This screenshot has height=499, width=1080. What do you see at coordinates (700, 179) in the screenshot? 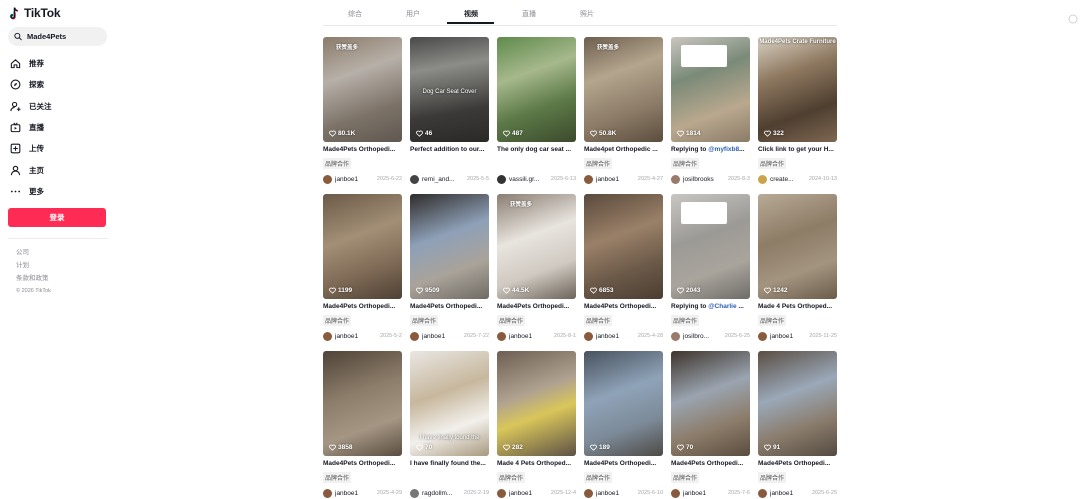
I see `author-name: josilbrooks` at bounding box center [700, 179].